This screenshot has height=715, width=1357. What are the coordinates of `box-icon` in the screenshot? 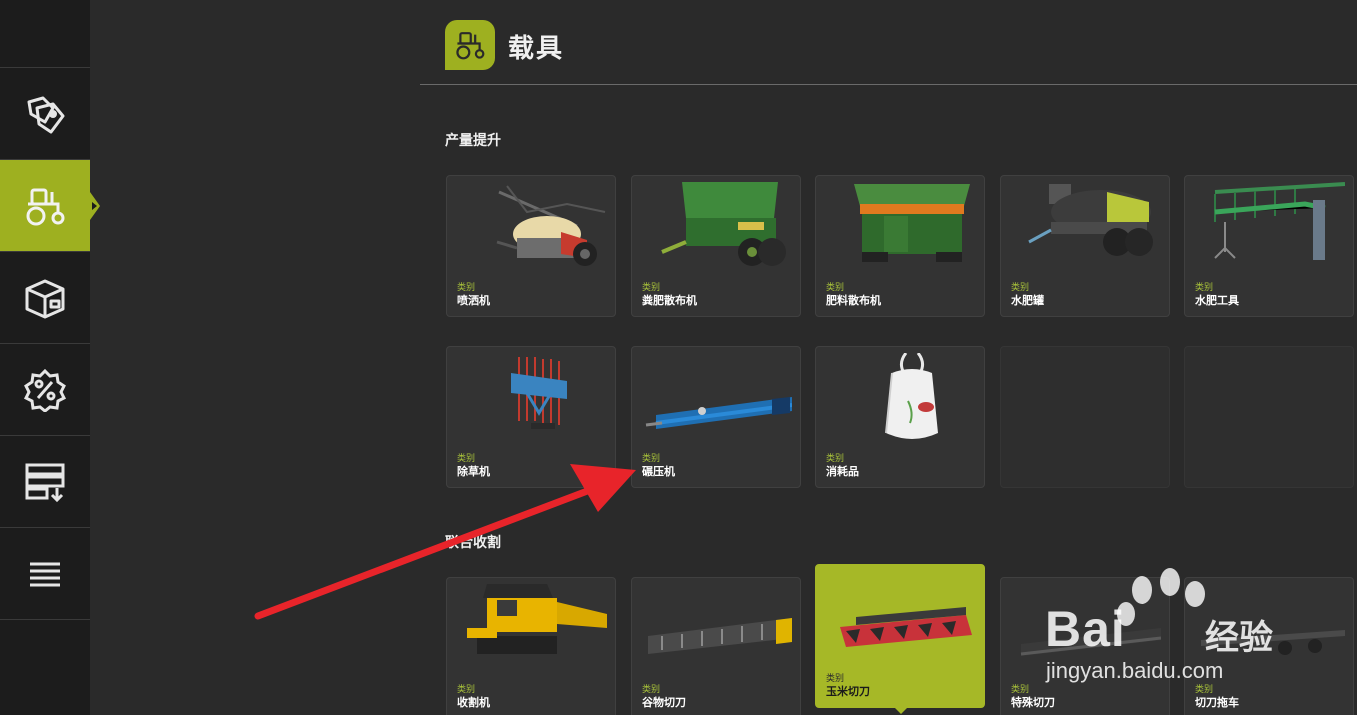 It's located at (45, 298).